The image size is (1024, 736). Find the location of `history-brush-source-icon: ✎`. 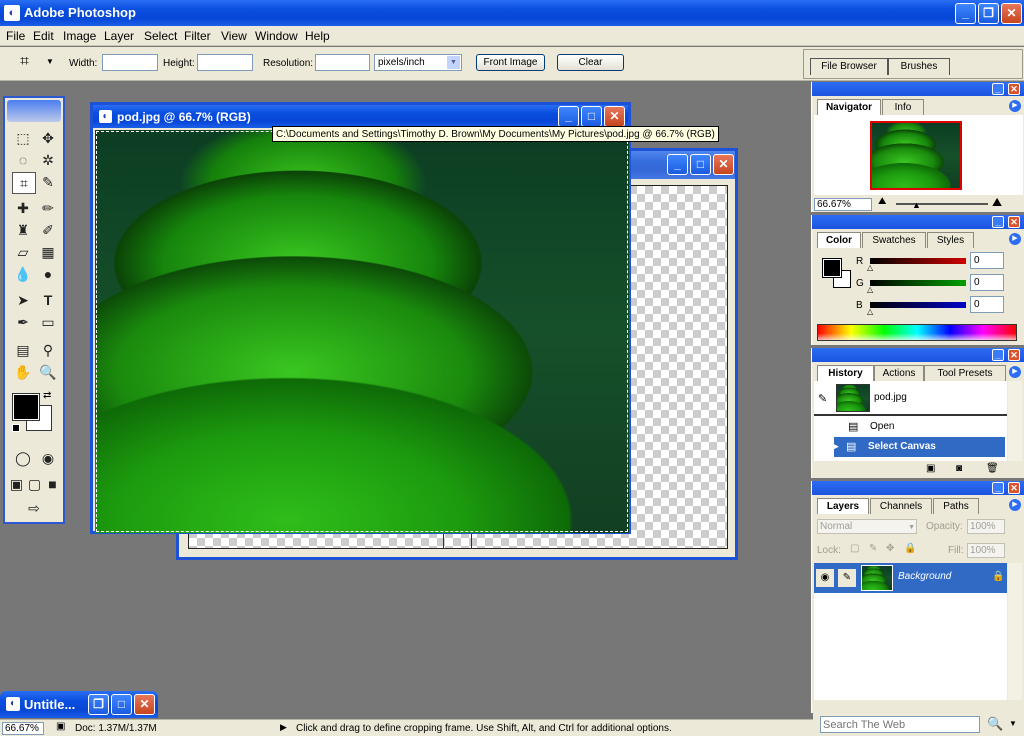

history-brush-source-icon: ✎ is located at coordinates (822, 398).